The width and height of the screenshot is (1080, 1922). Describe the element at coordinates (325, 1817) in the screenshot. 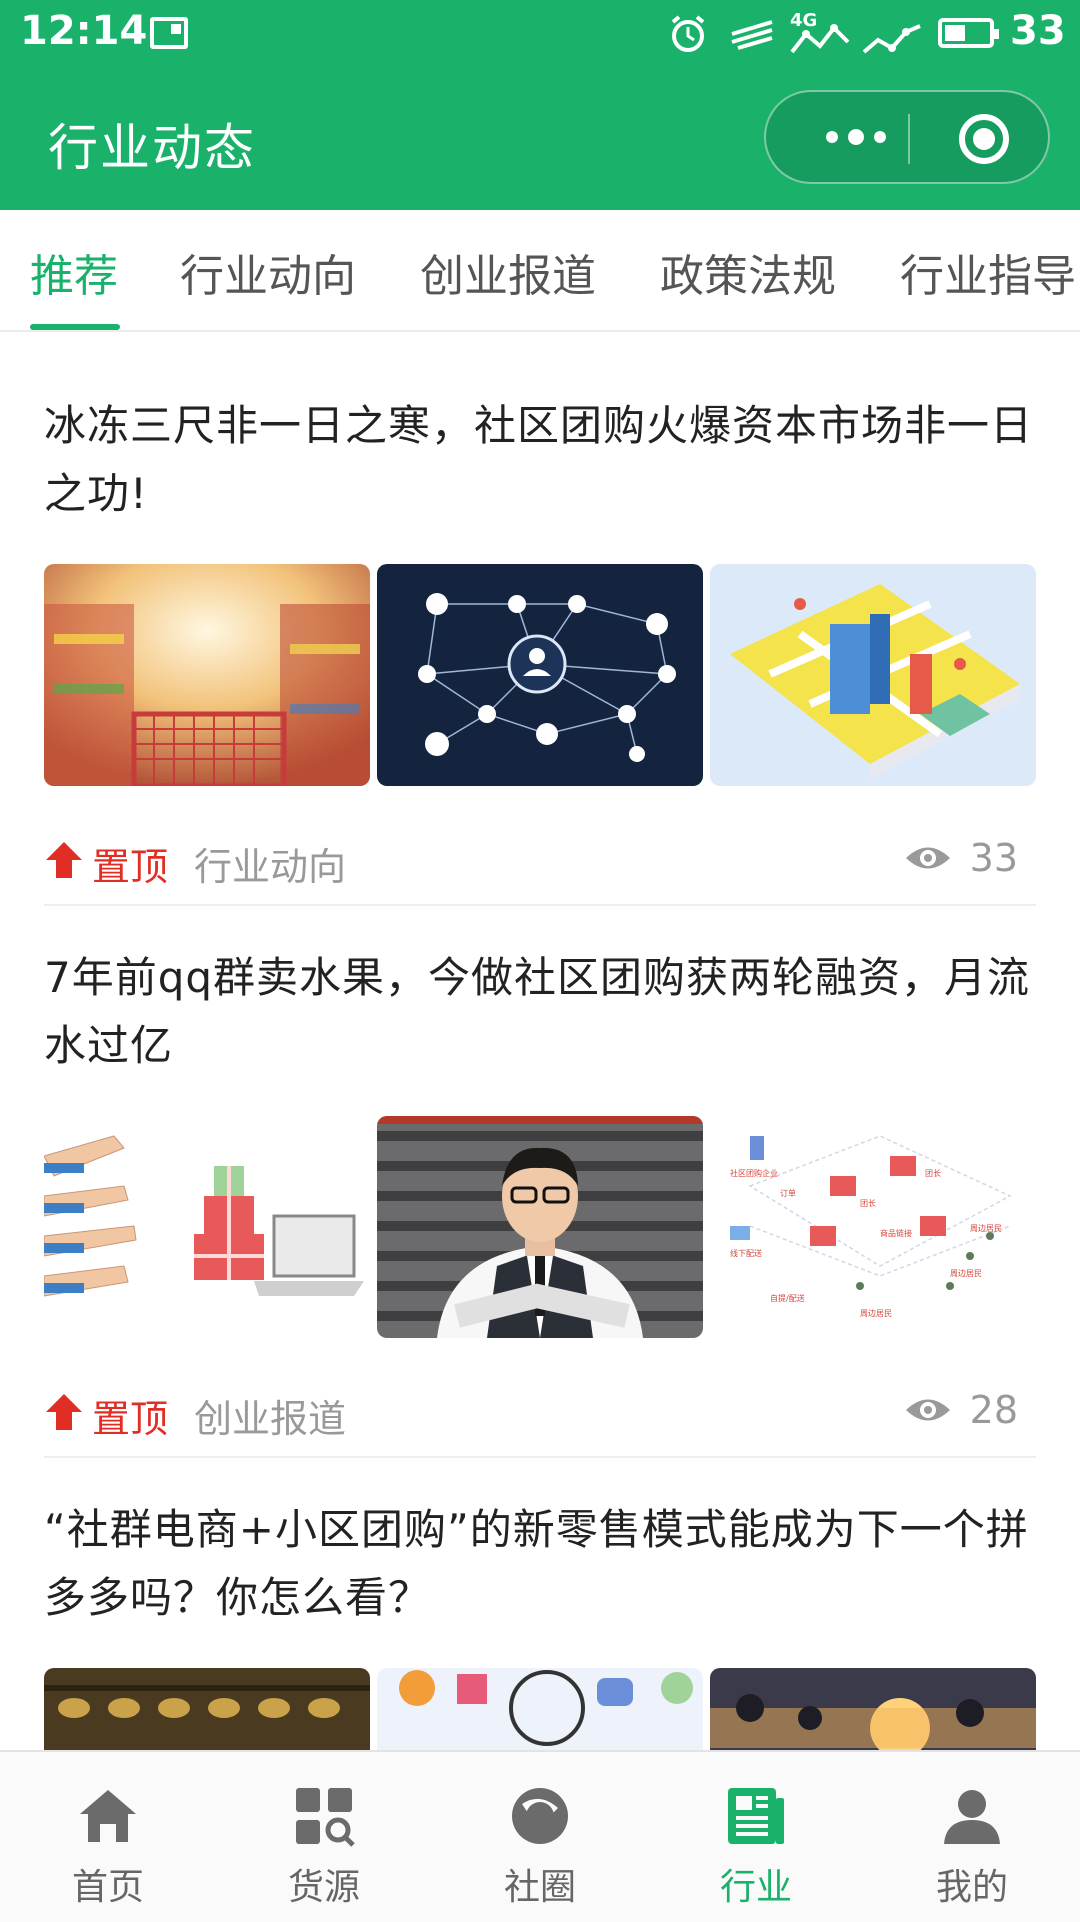

I see `grid-search-icon` at that location.